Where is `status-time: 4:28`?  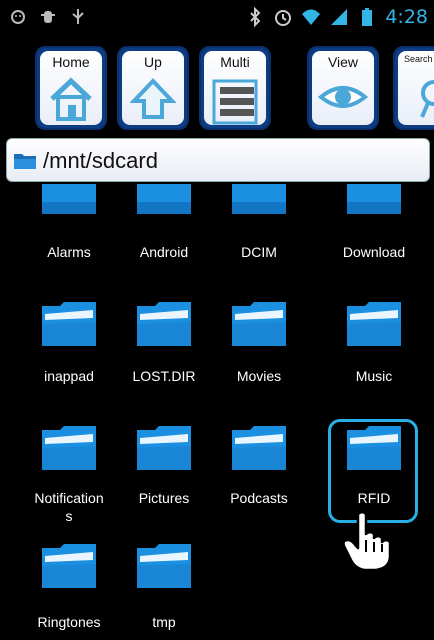 status-time: 4:28 is located at coordinates (406, 17).